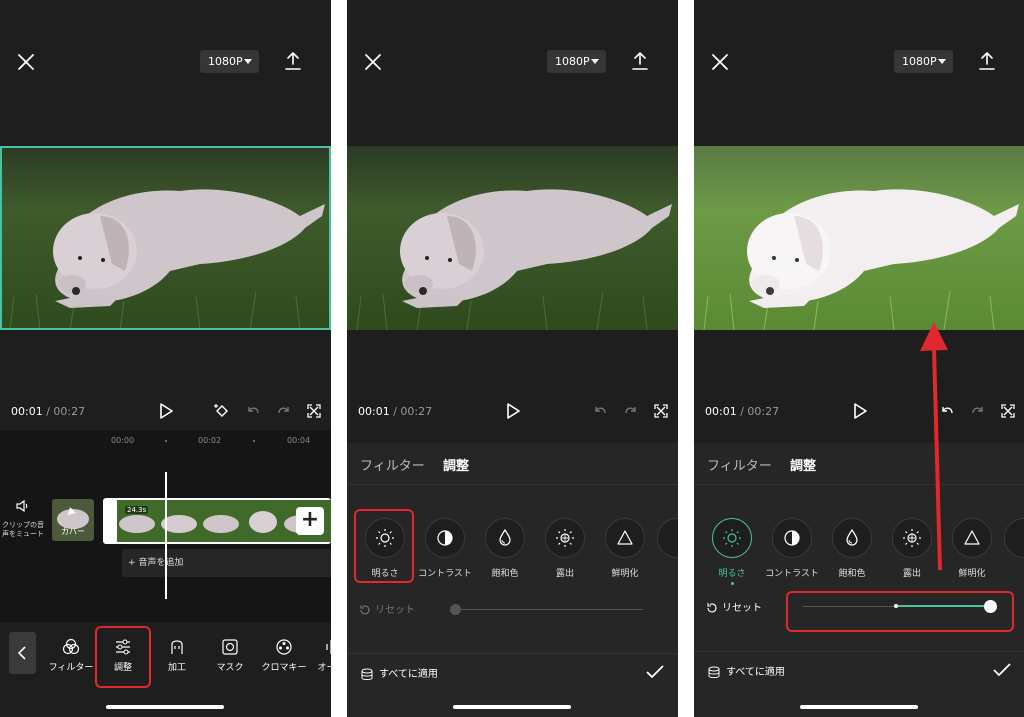 This screenshot has height=717, width=1024. What do you see at coordinates (222, 411) in the screenshot?
I see `keyframe-icon` at bounding box center [222, 411].